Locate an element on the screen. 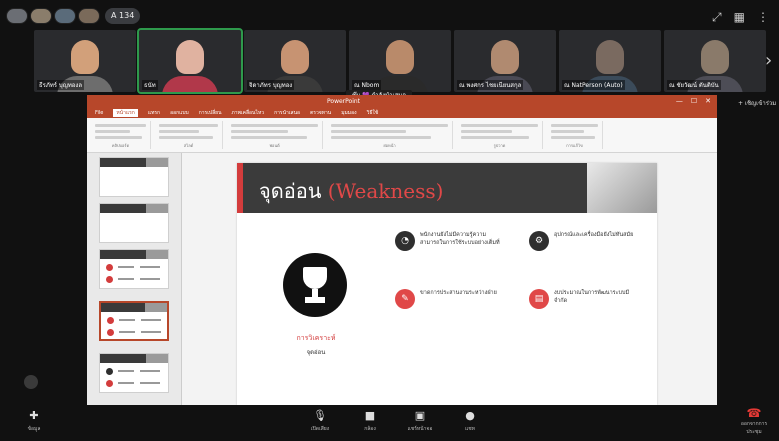  weakness-item-text: ขาดการประสานงานระหว่างฝ่าย is located at coordinates (458, 293).